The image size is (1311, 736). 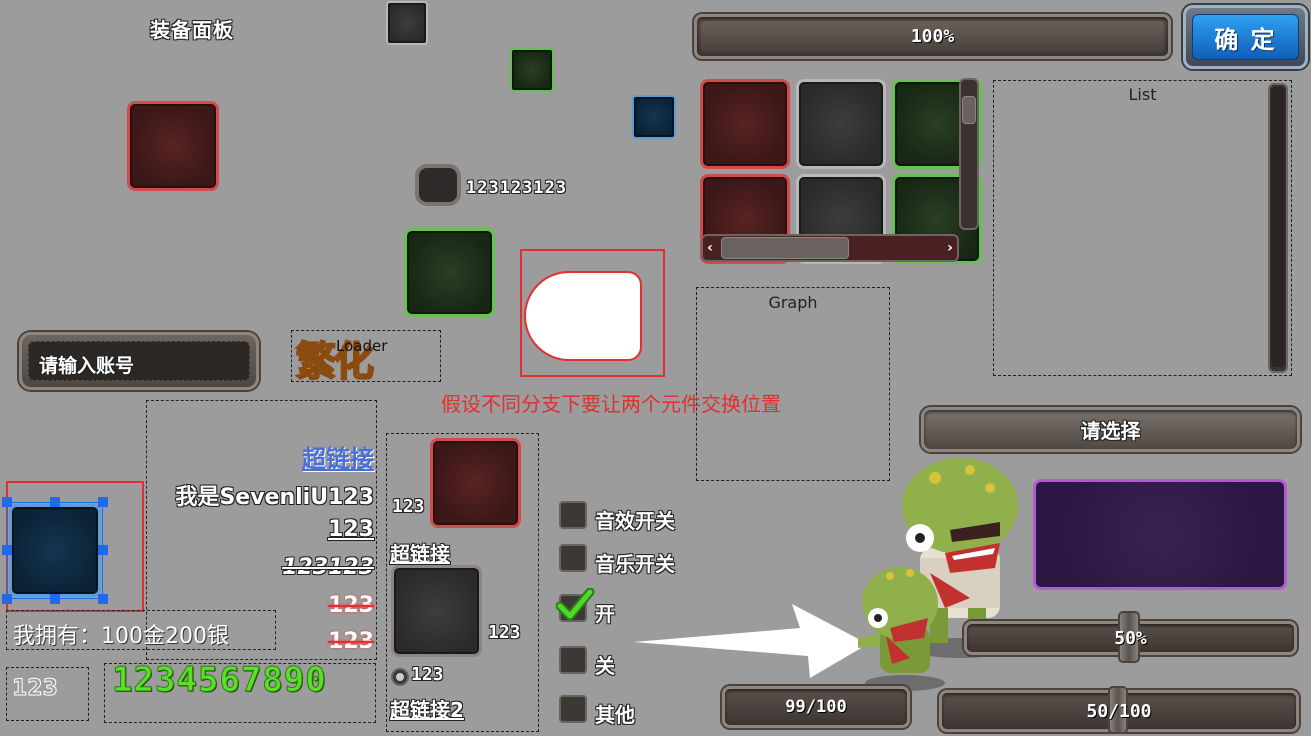 I want to click on item-grid: ‹ ›, so click(x=841, y=171).